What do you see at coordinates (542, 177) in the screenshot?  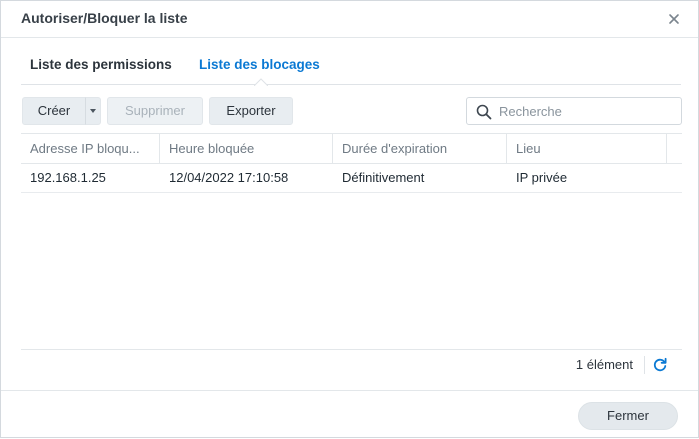 I see `cell-location: IP privée` at bounding box center [542, 177].